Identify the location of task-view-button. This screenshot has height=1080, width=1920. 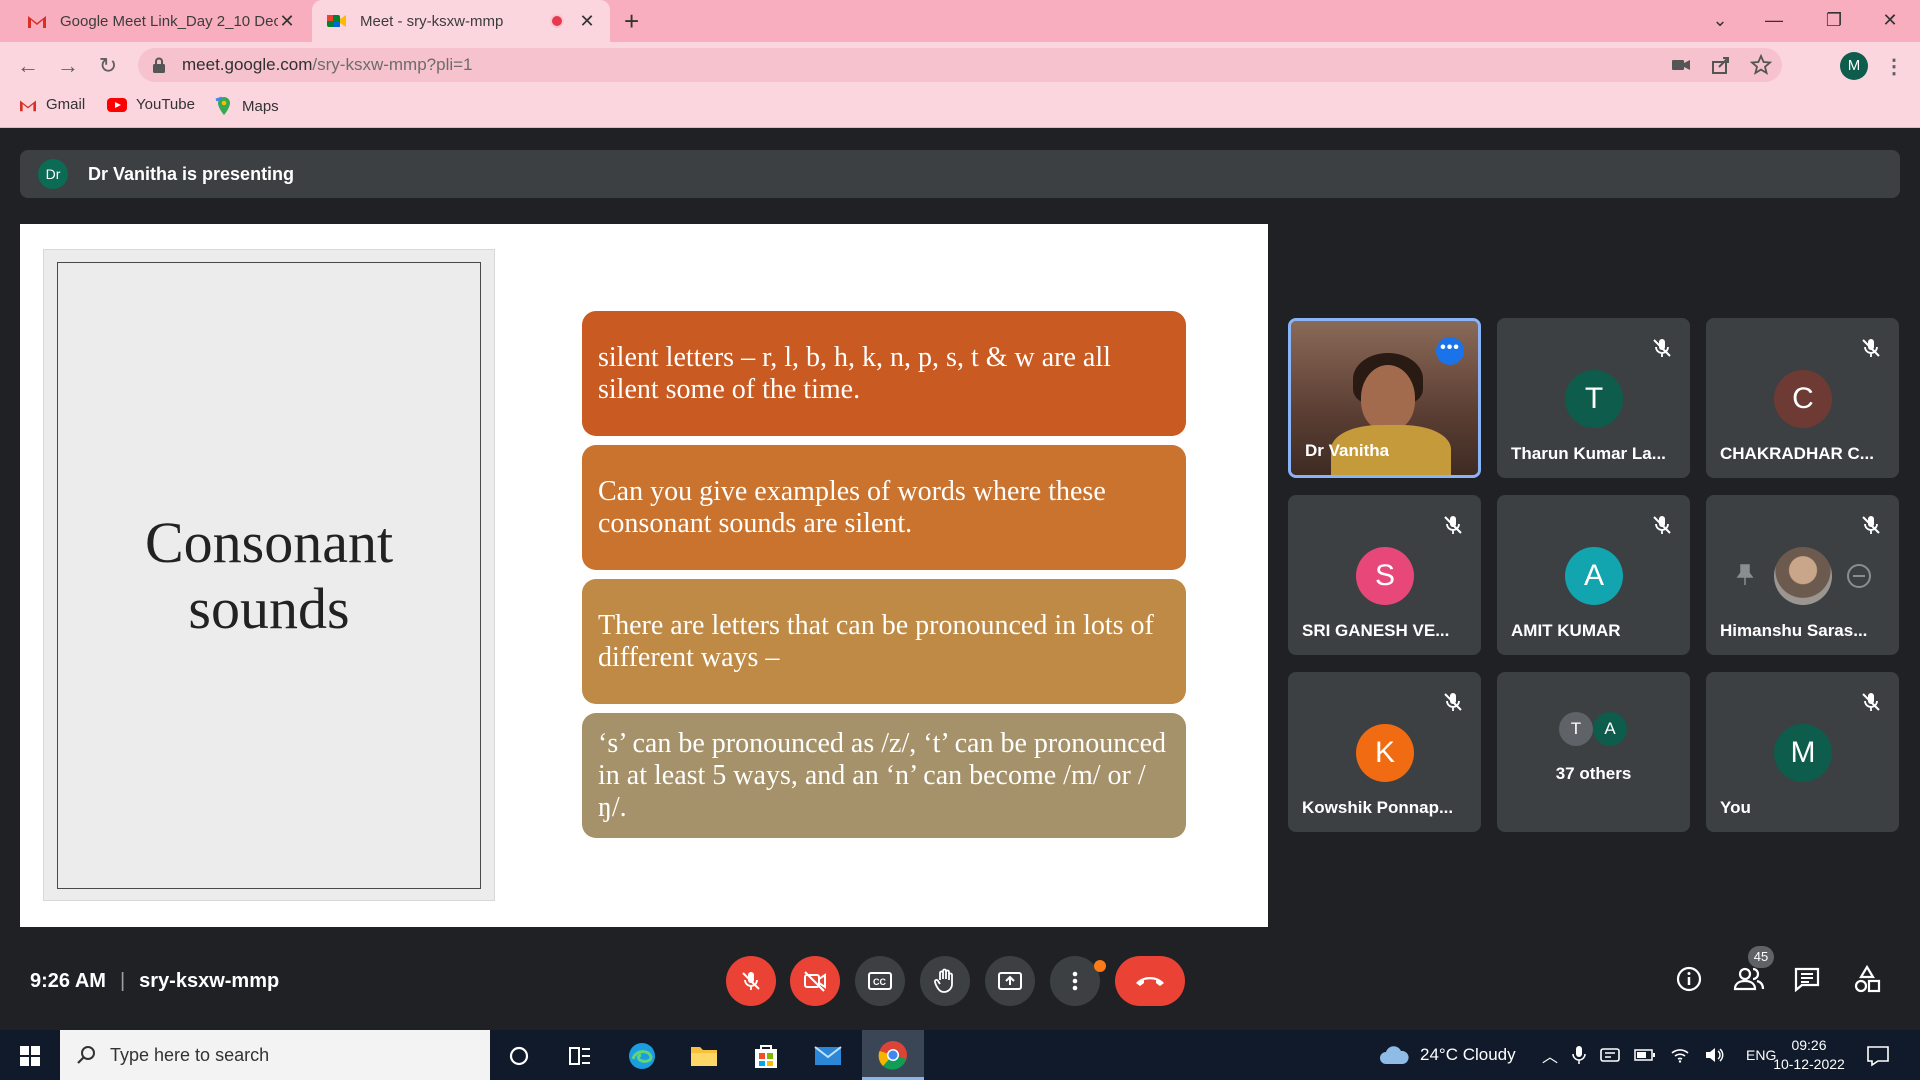
(580, 1056).